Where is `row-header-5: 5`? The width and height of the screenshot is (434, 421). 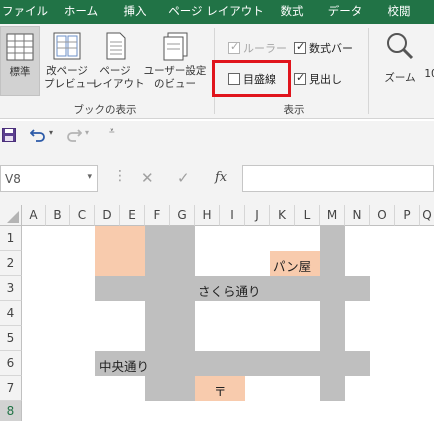
row-header-5: 5 is located at coordinates (11, 338).